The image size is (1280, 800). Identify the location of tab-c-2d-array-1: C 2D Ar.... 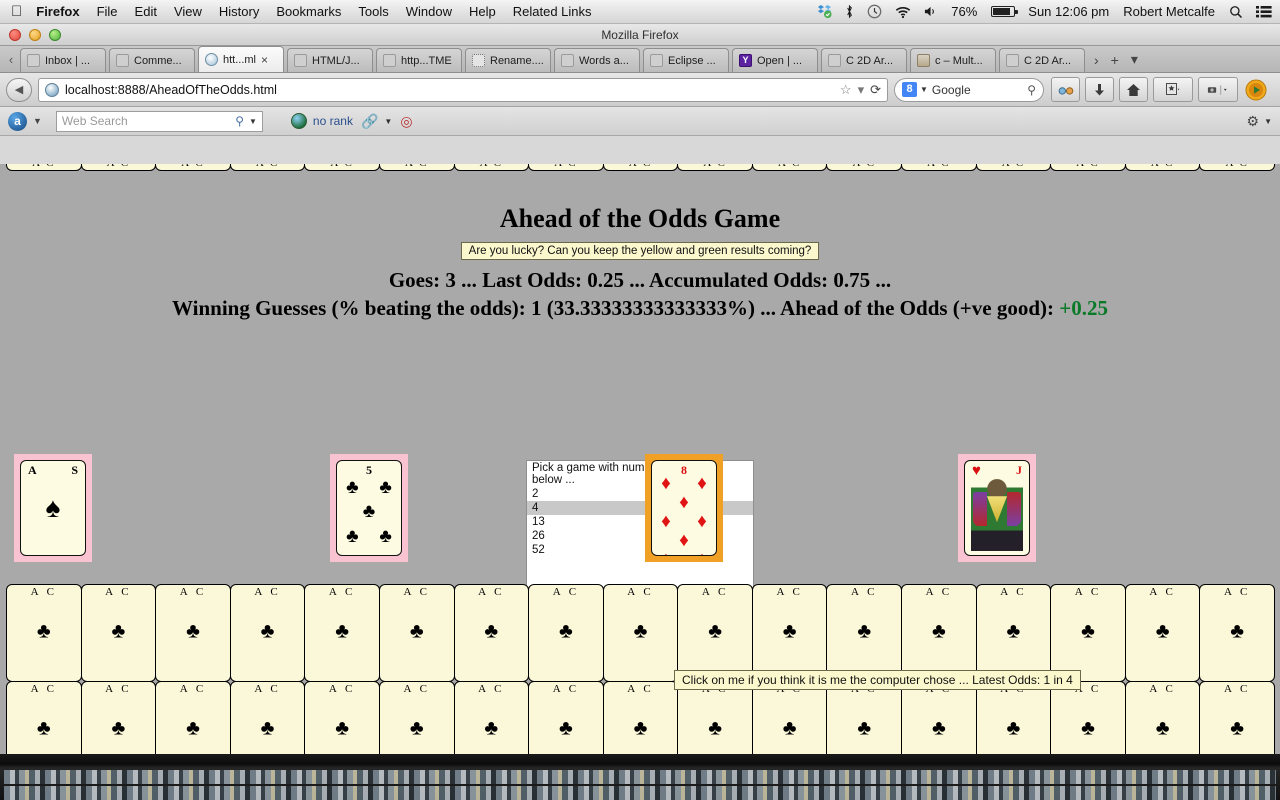
(864, 60).